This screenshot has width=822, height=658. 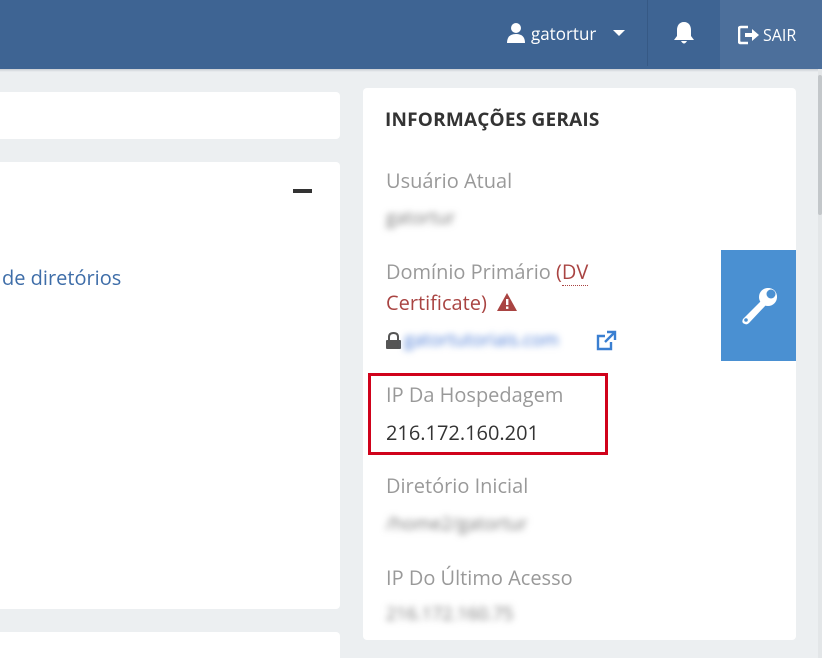 I want to click on current-user-value: gatortur, so click(x=421, y=218).